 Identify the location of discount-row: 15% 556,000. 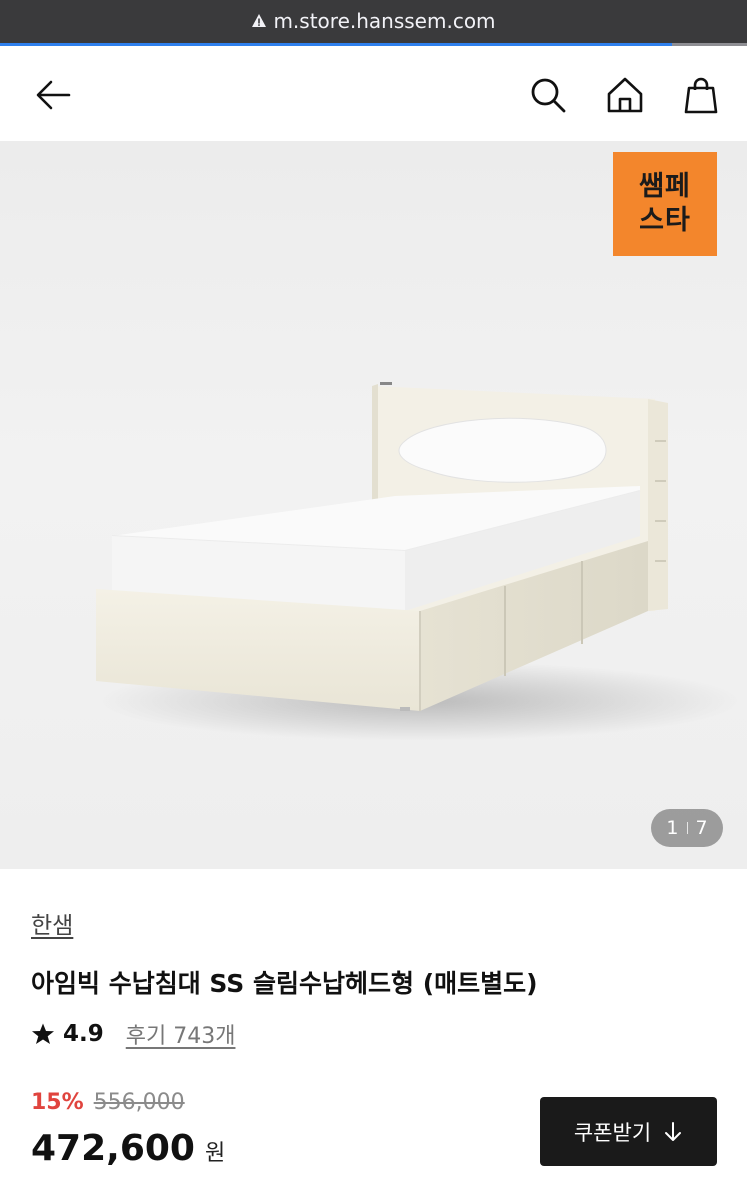
(108, 1102).